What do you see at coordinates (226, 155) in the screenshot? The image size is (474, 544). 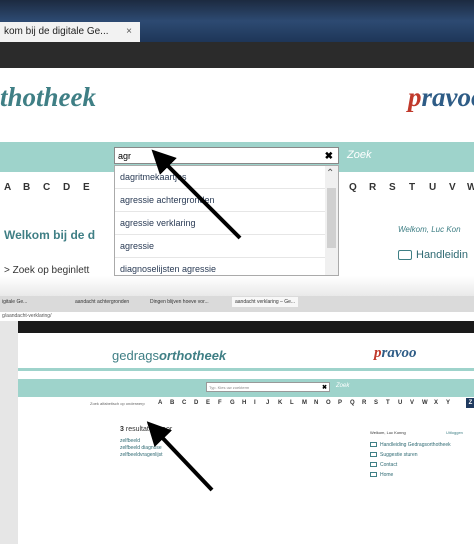 I see `search-input: agr ✖` at bounding box center [226, 155].